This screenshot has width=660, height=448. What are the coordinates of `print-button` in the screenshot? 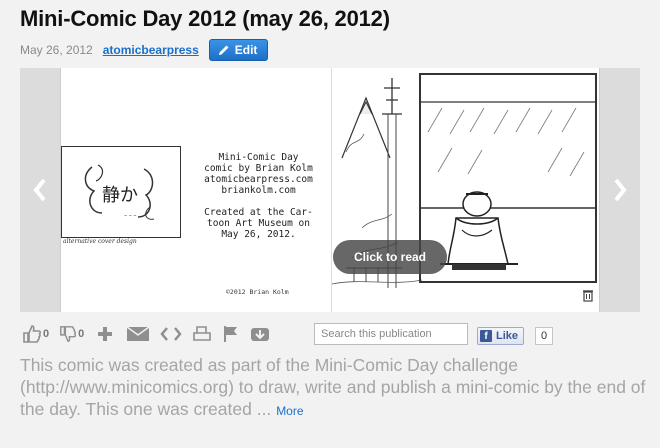 It's located at (202, 334).